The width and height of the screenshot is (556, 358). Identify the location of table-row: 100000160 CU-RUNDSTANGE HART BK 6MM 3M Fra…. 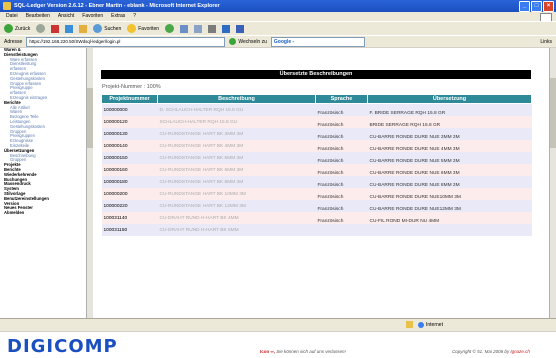
(316, 170).